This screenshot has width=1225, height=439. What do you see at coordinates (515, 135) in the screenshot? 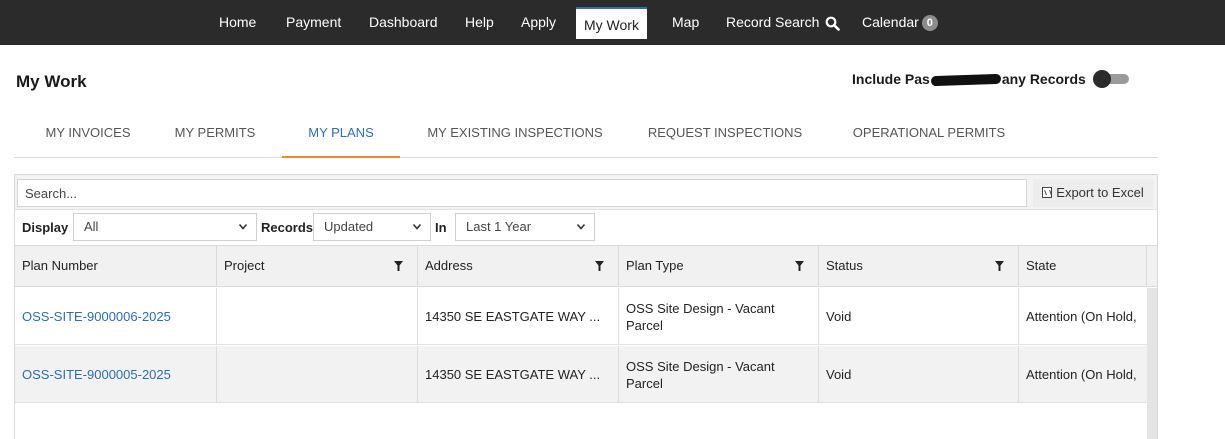
I see `tab-my-existing-inspections: MY EXISTING INSPECTIONS` at bounding box center [515, 135].